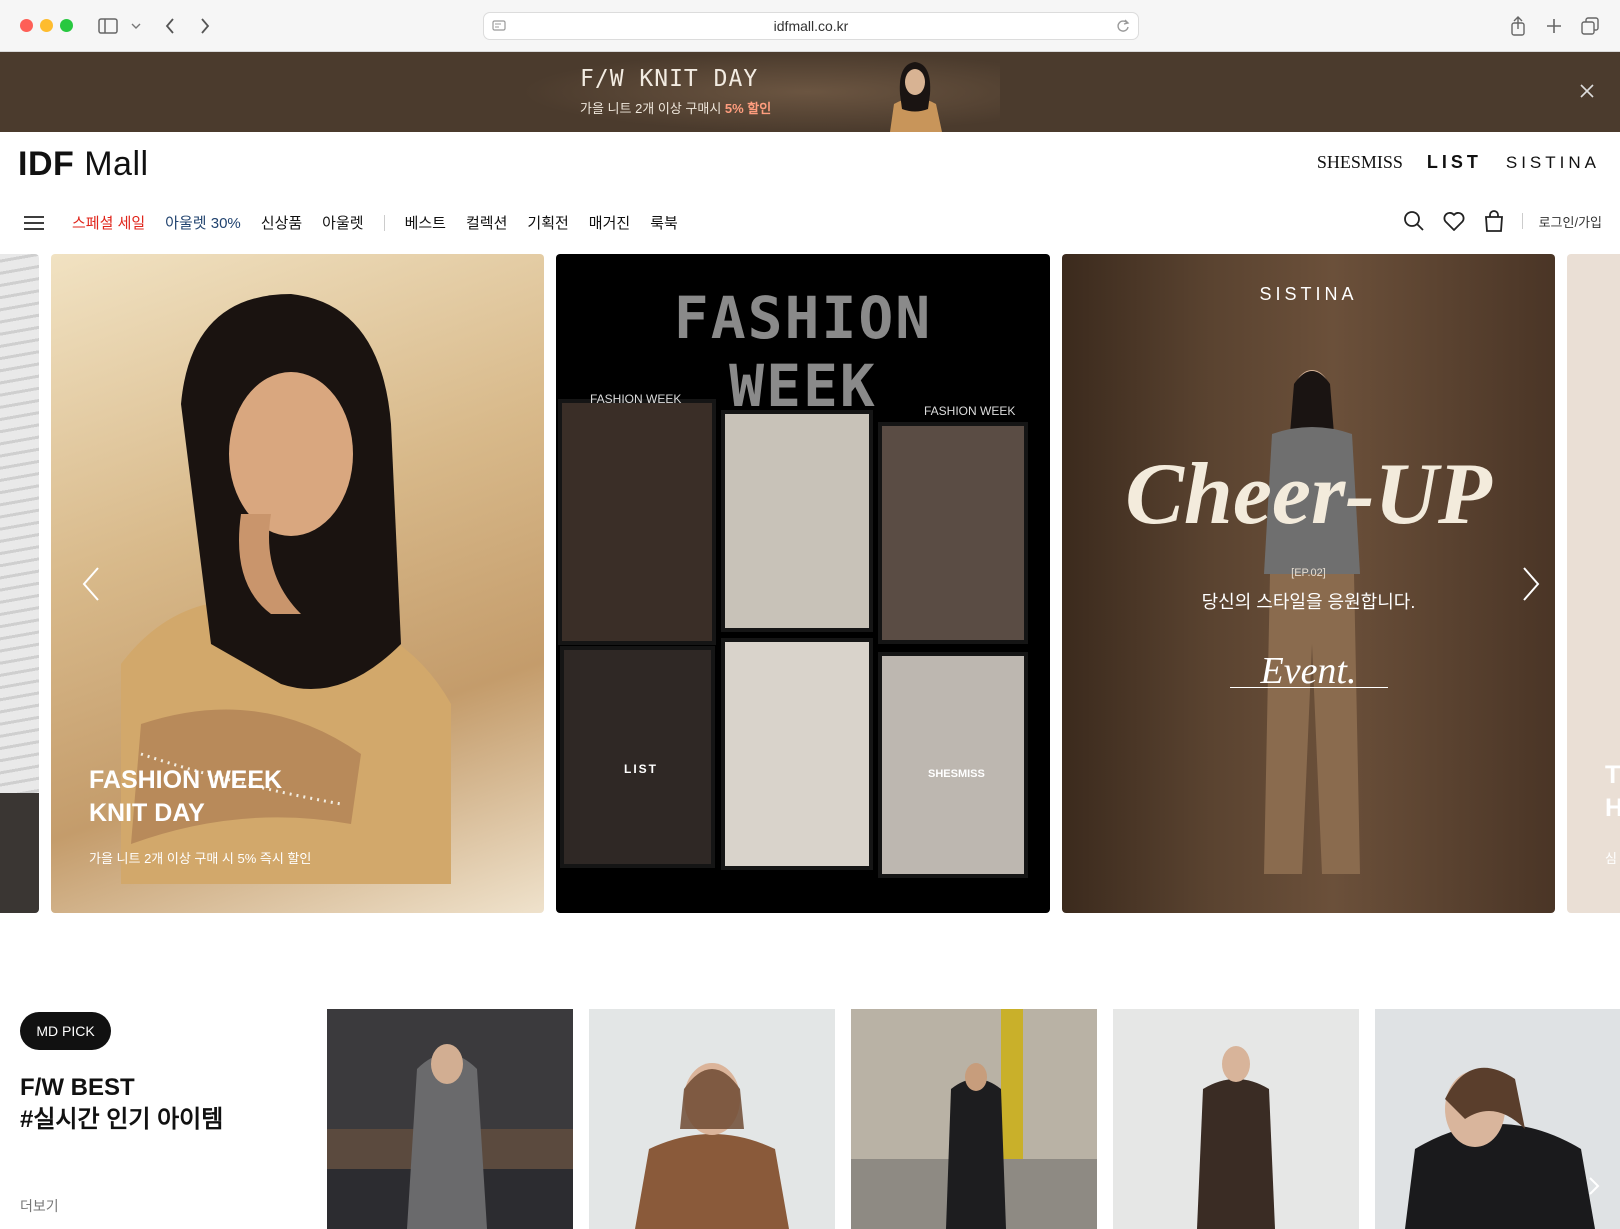 Image resolution: width=1620 pixels, height=1229 pixels. What do you see at coordinates (609, 222) in the screenshot?
I see `nav-item-magazine: 매거진` at bounding box center [609, 222].